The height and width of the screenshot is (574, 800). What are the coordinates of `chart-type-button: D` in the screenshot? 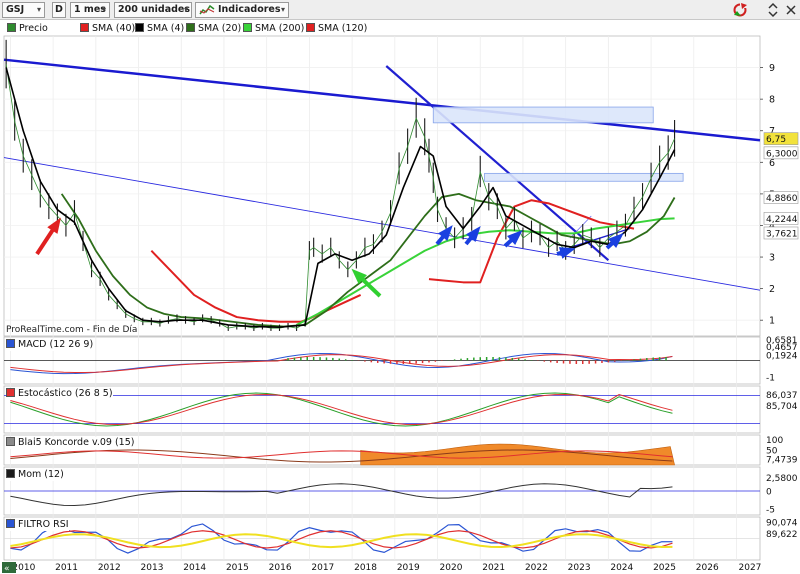 It's located at (59, 10).